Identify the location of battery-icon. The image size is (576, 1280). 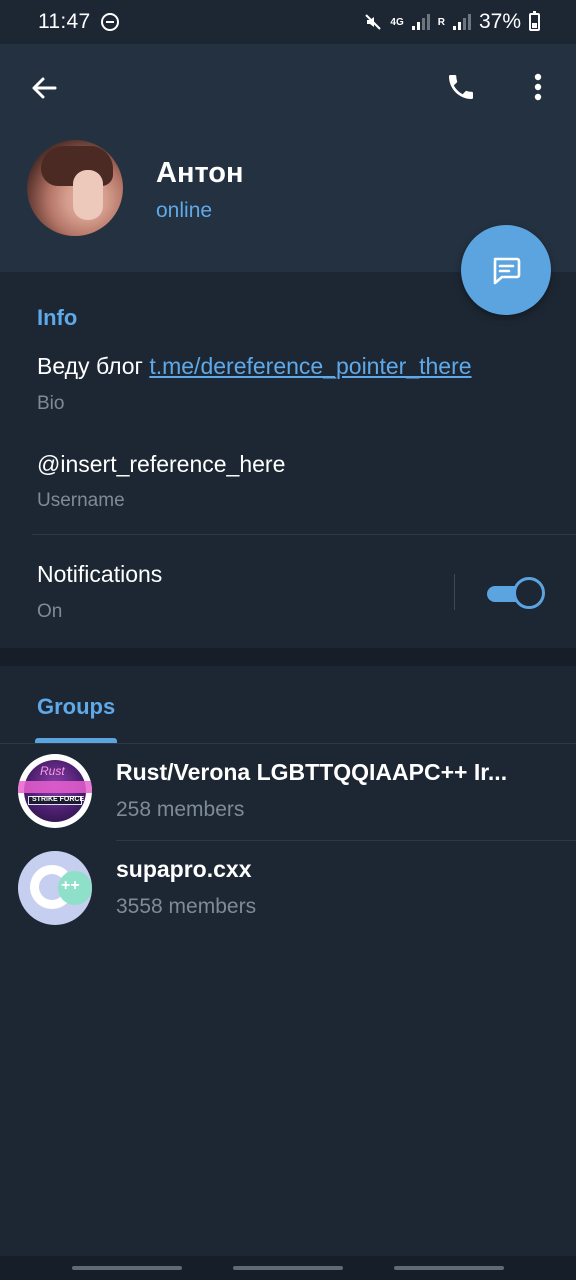
(534, 21).